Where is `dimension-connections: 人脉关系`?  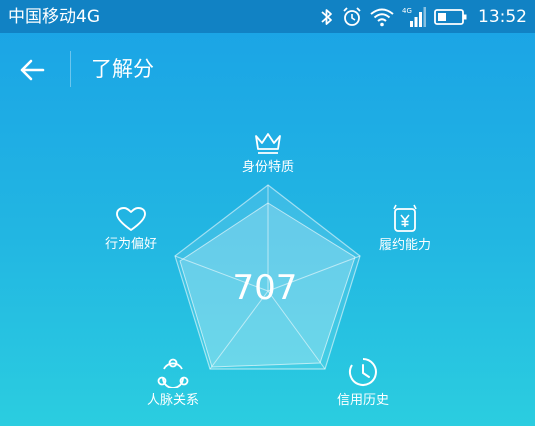
dimension-connections: 人脉关系 is located at coordinates (173, 383).